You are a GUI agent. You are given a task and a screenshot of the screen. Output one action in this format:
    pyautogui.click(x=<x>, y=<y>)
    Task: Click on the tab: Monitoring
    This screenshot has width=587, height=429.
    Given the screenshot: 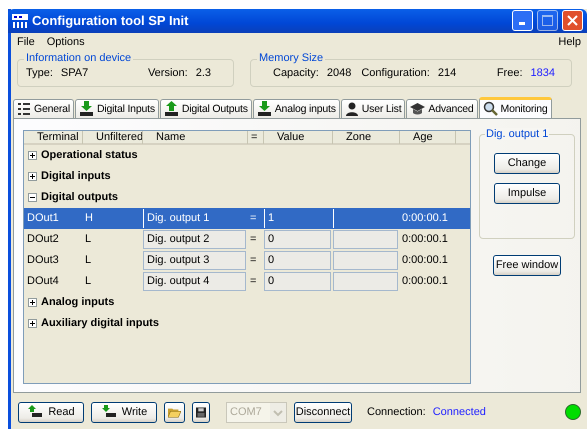 What is the action you would take?
    pyautogui.click(x=515, y=107)
    